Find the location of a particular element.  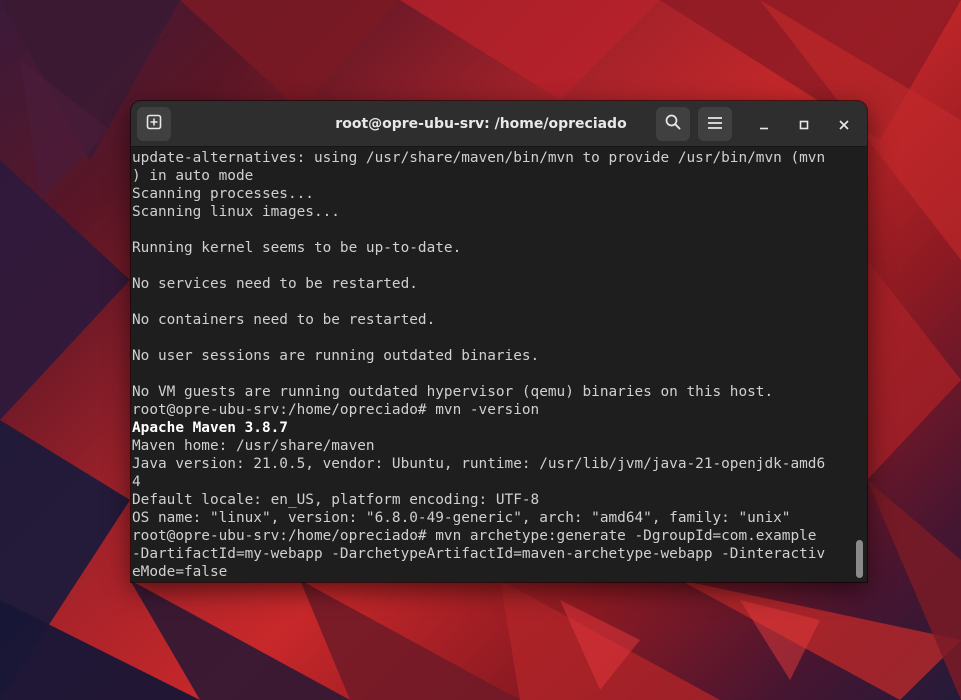

terminal-line: eMode=false is located at coordinates (180, 572).